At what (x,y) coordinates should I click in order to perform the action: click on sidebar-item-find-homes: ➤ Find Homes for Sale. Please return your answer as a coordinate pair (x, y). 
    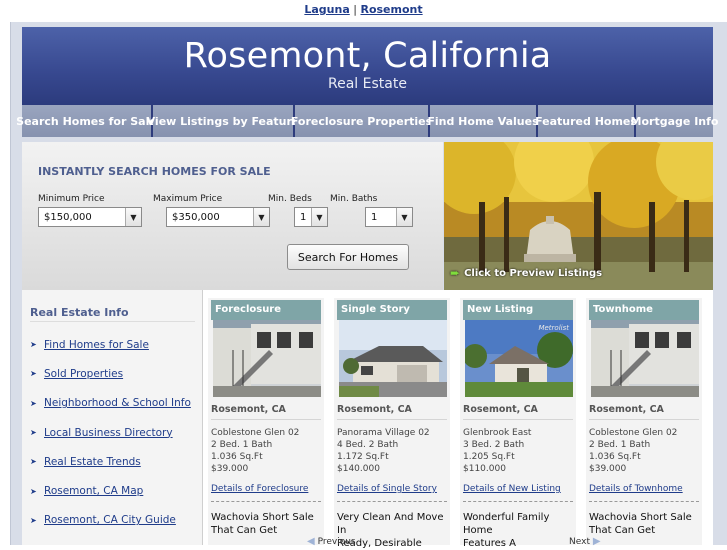
    Looking at the image, I should click on (110, 344).